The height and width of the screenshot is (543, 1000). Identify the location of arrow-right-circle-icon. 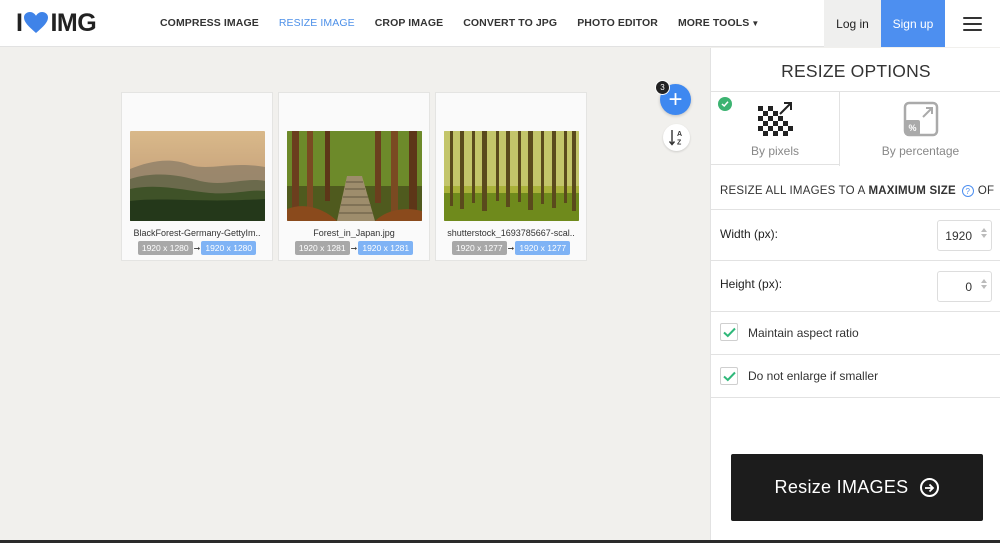
(930, 487).